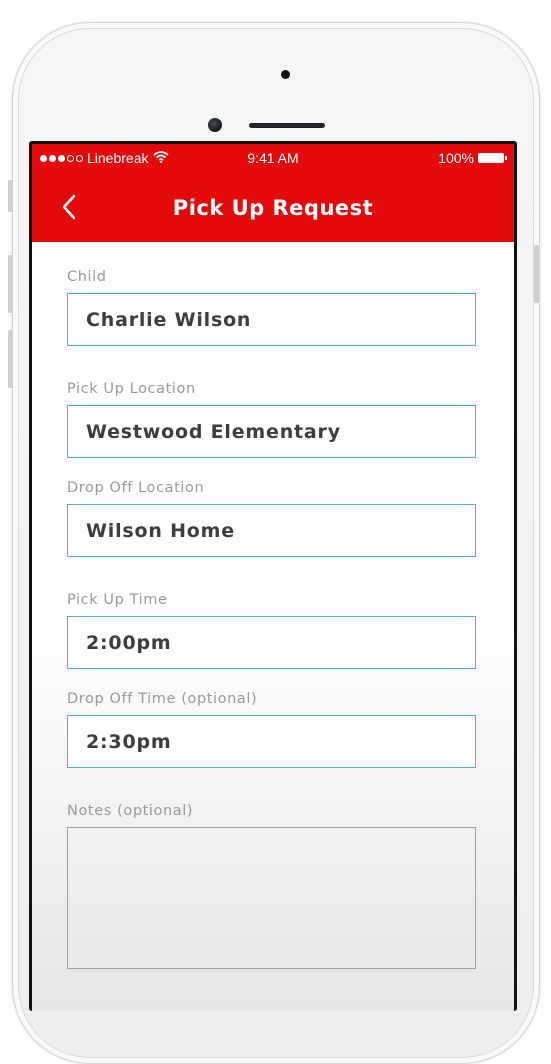  I want to click on page-title: Pick Up Request, so click(273, 208).